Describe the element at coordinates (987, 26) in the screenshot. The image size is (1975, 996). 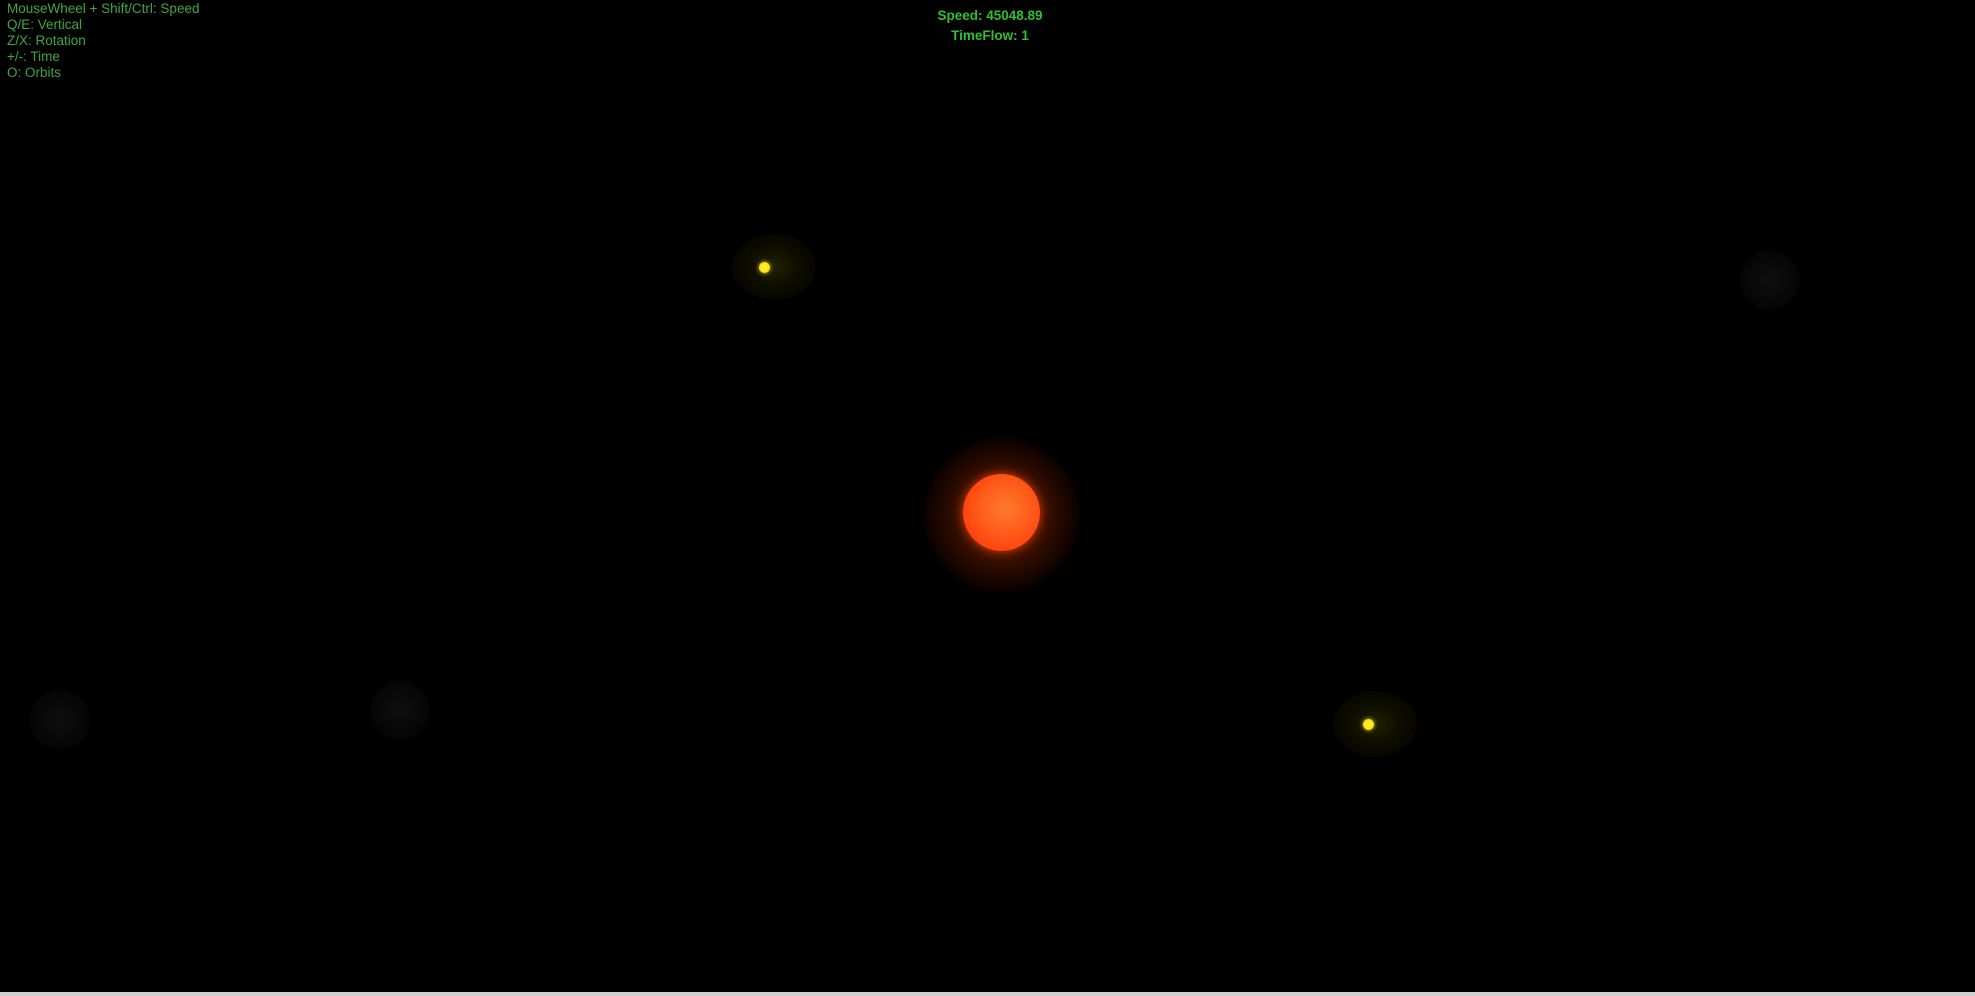
I see `hud-readout: Speed: 45048.89 TimeFlow: 1` at that location.